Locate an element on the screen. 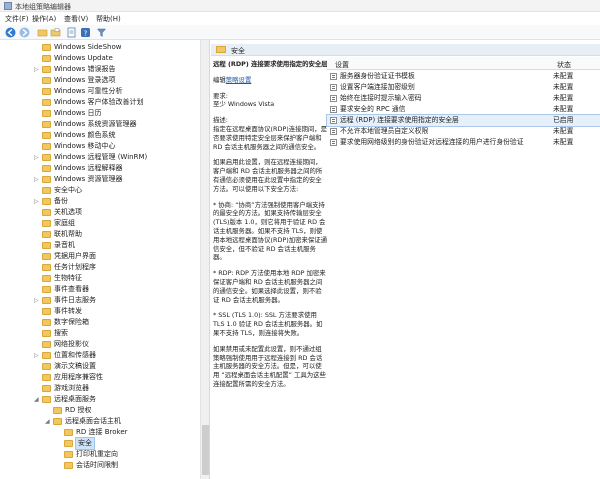  setting-row: 远程 (RDP) 连接要求使用指定的安全层 已启用 is located at coordinates (463, 120).